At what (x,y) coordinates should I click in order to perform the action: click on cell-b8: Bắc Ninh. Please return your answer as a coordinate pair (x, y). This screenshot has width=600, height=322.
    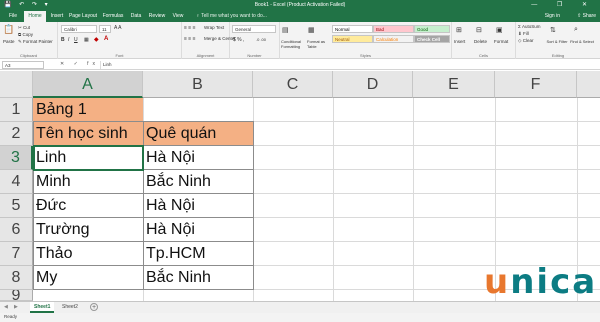
    Looking at the image, I should click on (198, 278).